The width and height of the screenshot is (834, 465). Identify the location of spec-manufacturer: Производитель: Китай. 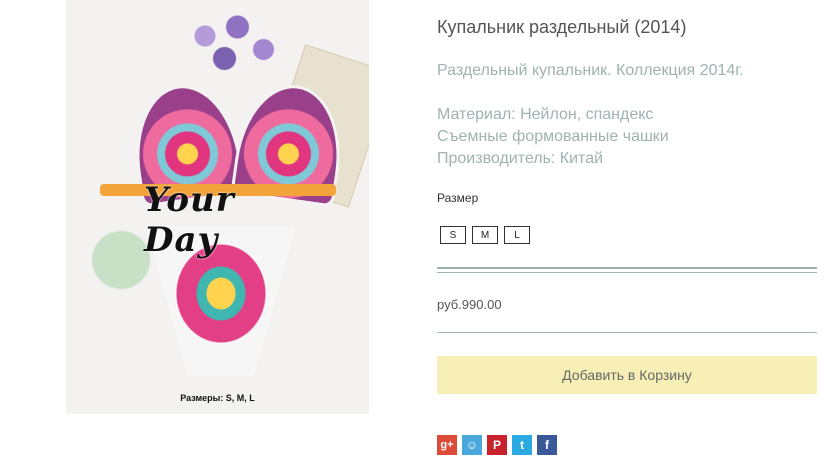
(520, 158).